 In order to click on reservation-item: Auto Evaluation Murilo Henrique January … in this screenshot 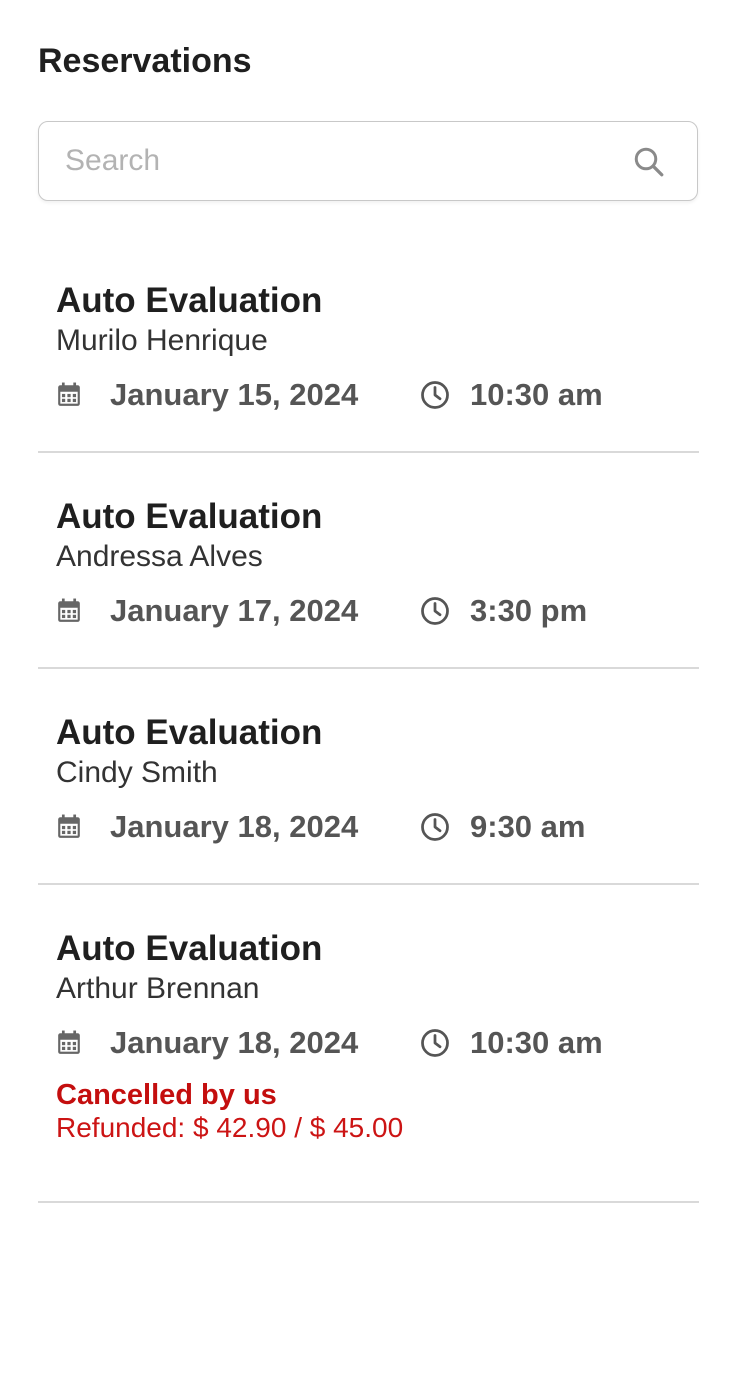, I will do `click(368, 345)`.